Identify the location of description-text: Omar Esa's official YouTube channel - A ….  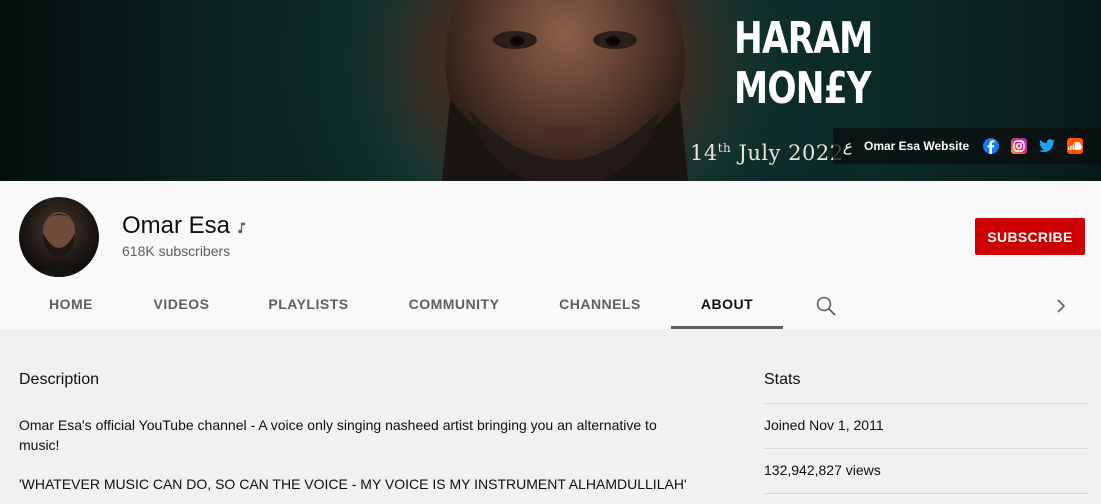
(338, 435).